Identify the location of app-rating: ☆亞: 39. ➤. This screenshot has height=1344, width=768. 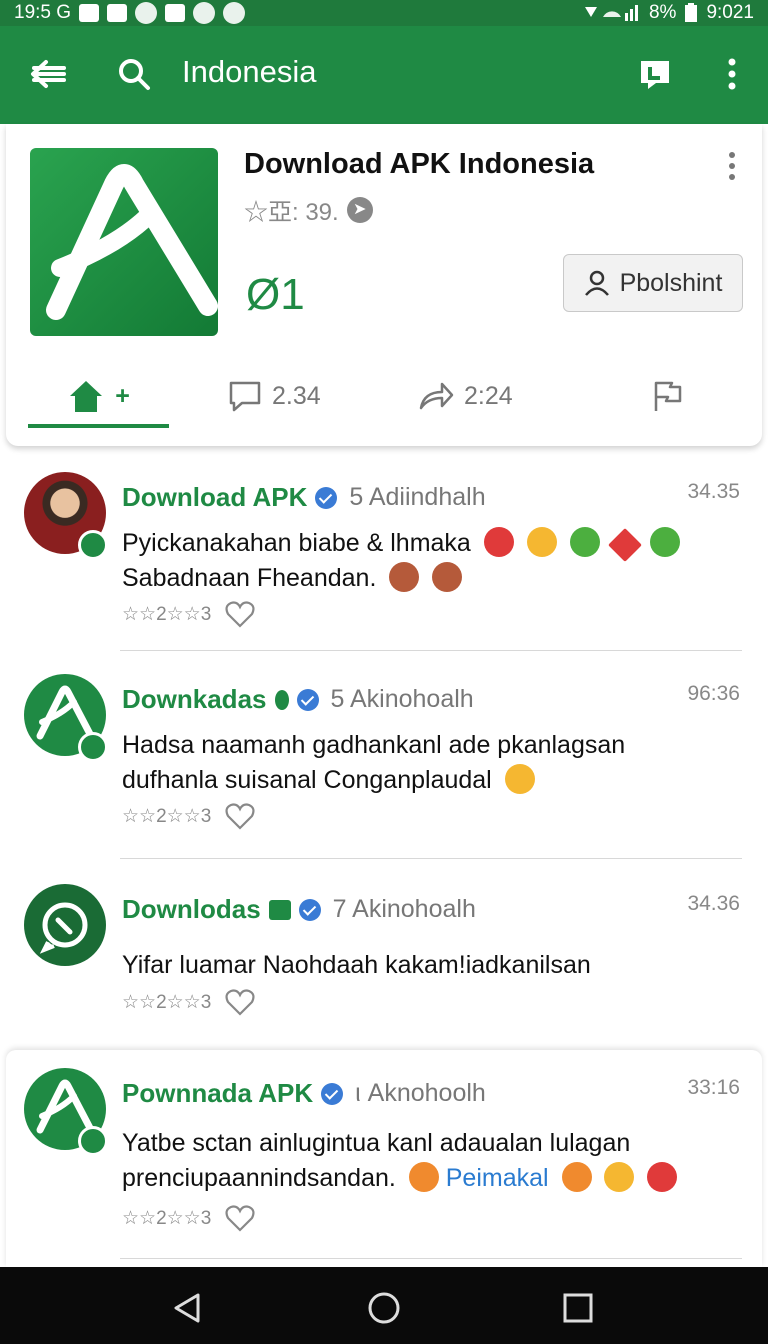
(308, 209).